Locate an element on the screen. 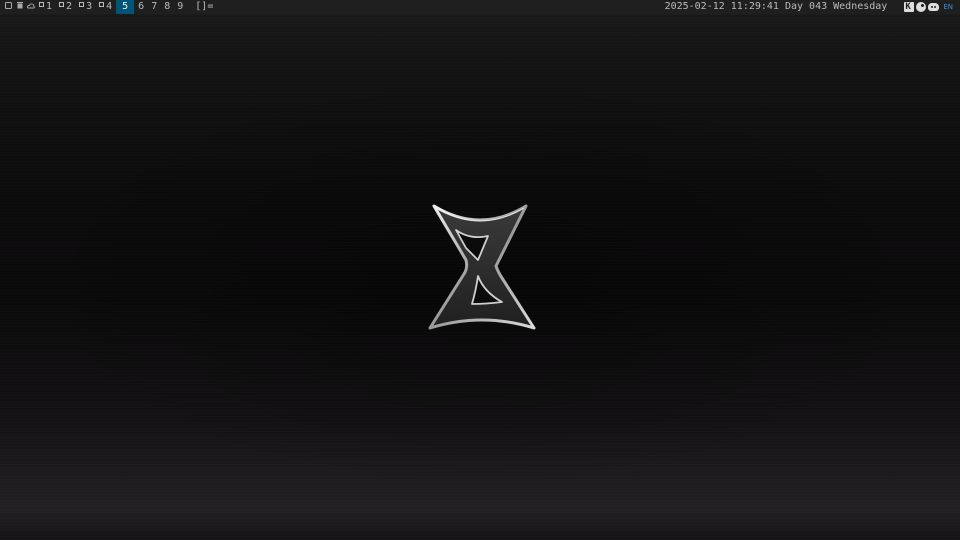 The width and height of the screenshot is (960, 540). status-bar-right: 2025-02-12 11:29:41 Day 043 Wednesday EN is located at coordinates (812, 7).